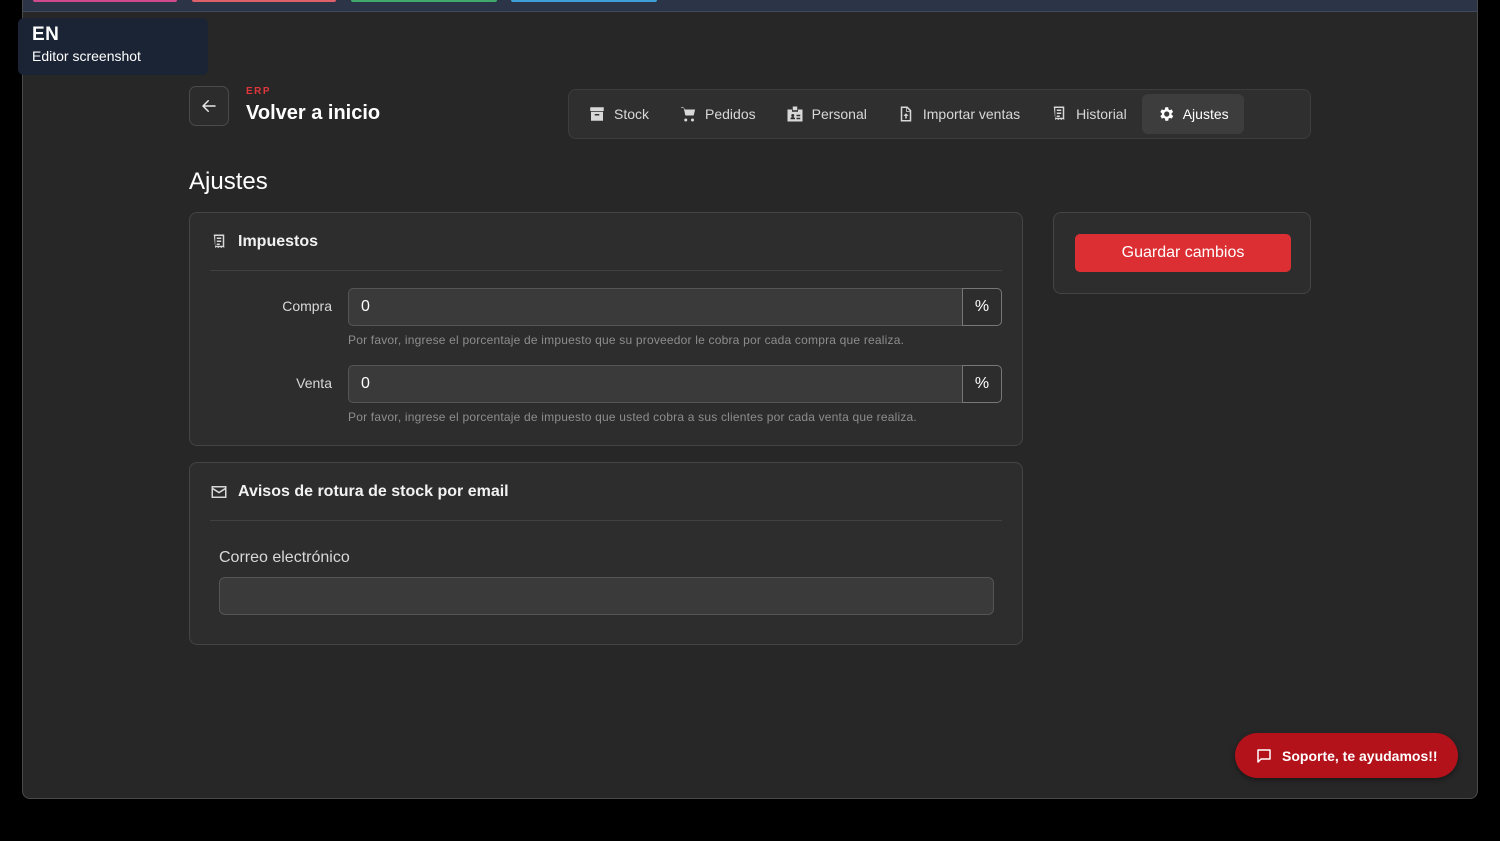 Image resolution: width=1500 pixels, height=841 pixels. What do you see at coordinates (228, 181) in the screenshot?
I see `page-title: Ajustes` at bounding box center [228, 181].